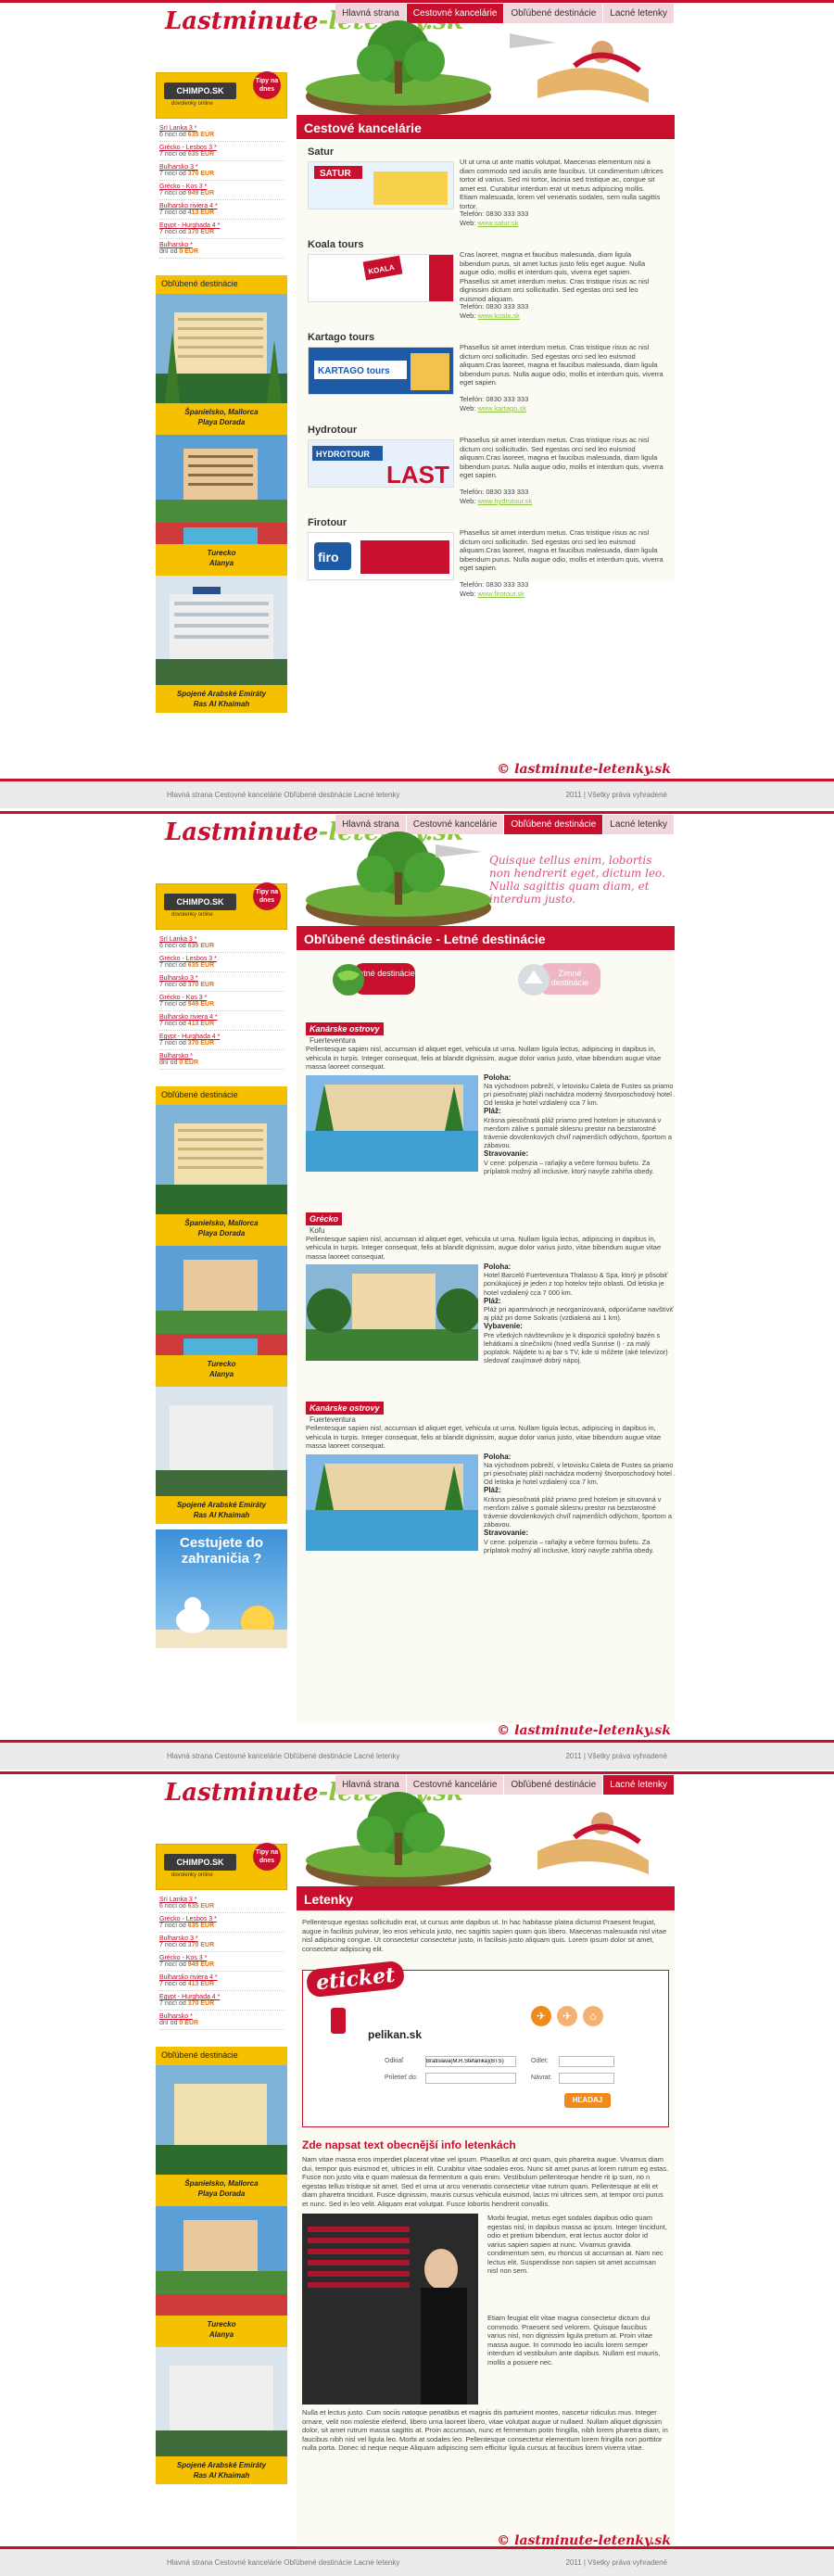  Describe the element at coordinates (541, 2016) in the screenshot. I see `plane-icon: ✈` at that location.